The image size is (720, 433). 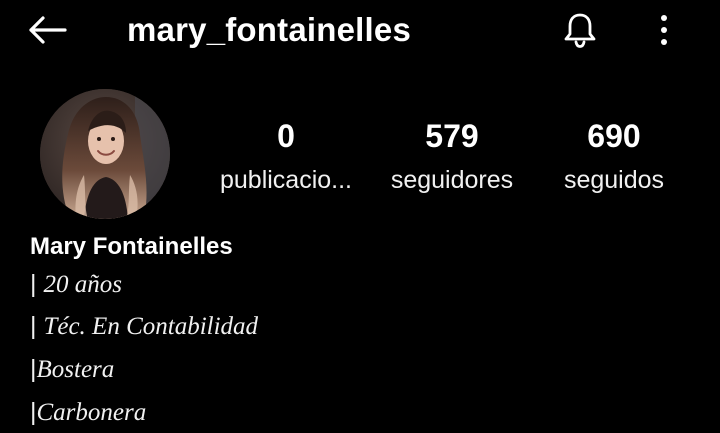 I want to click on notifications-button, so click(x=580, y=30).